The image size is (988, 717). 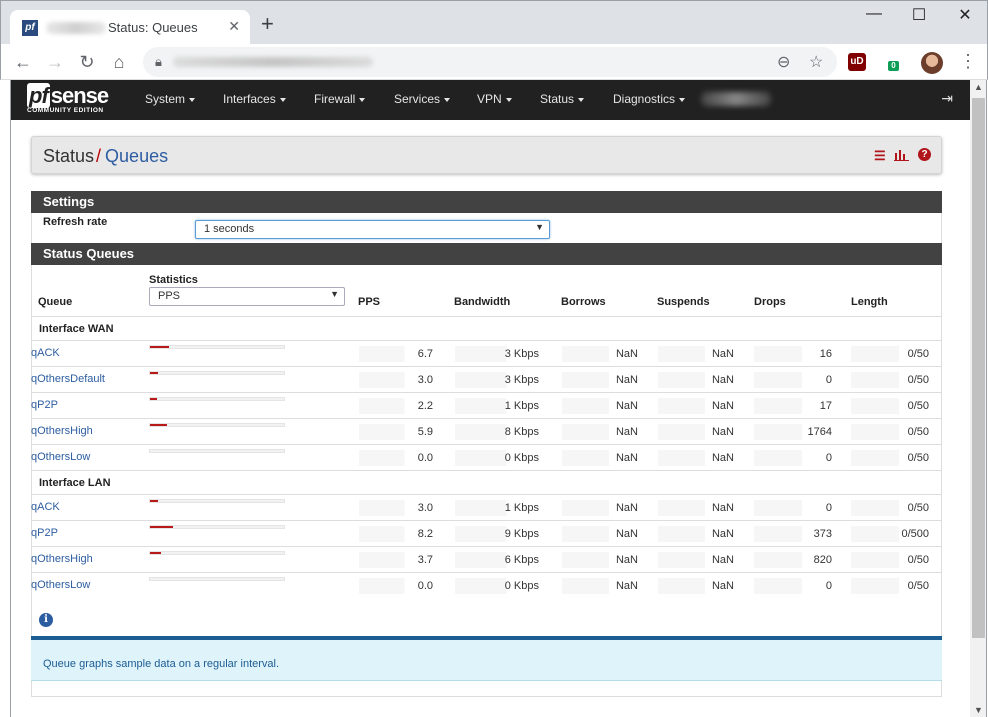 What do you see at coordinates (397, 508) in the screenshot?
I see `queue-pps-cell: 3.0` at bounding box center [397, 508].